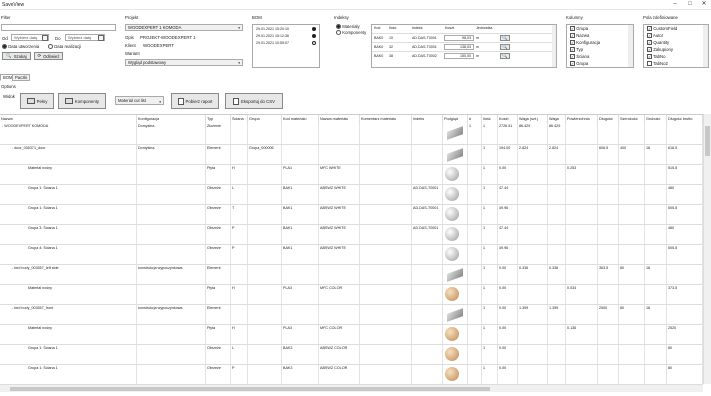 Image resolution: width=711 pixels, height=396 pixels. Describe the element at coordinates (339, 119) in the screenshot. I see `column-header: Nazwa materiału` at that location.